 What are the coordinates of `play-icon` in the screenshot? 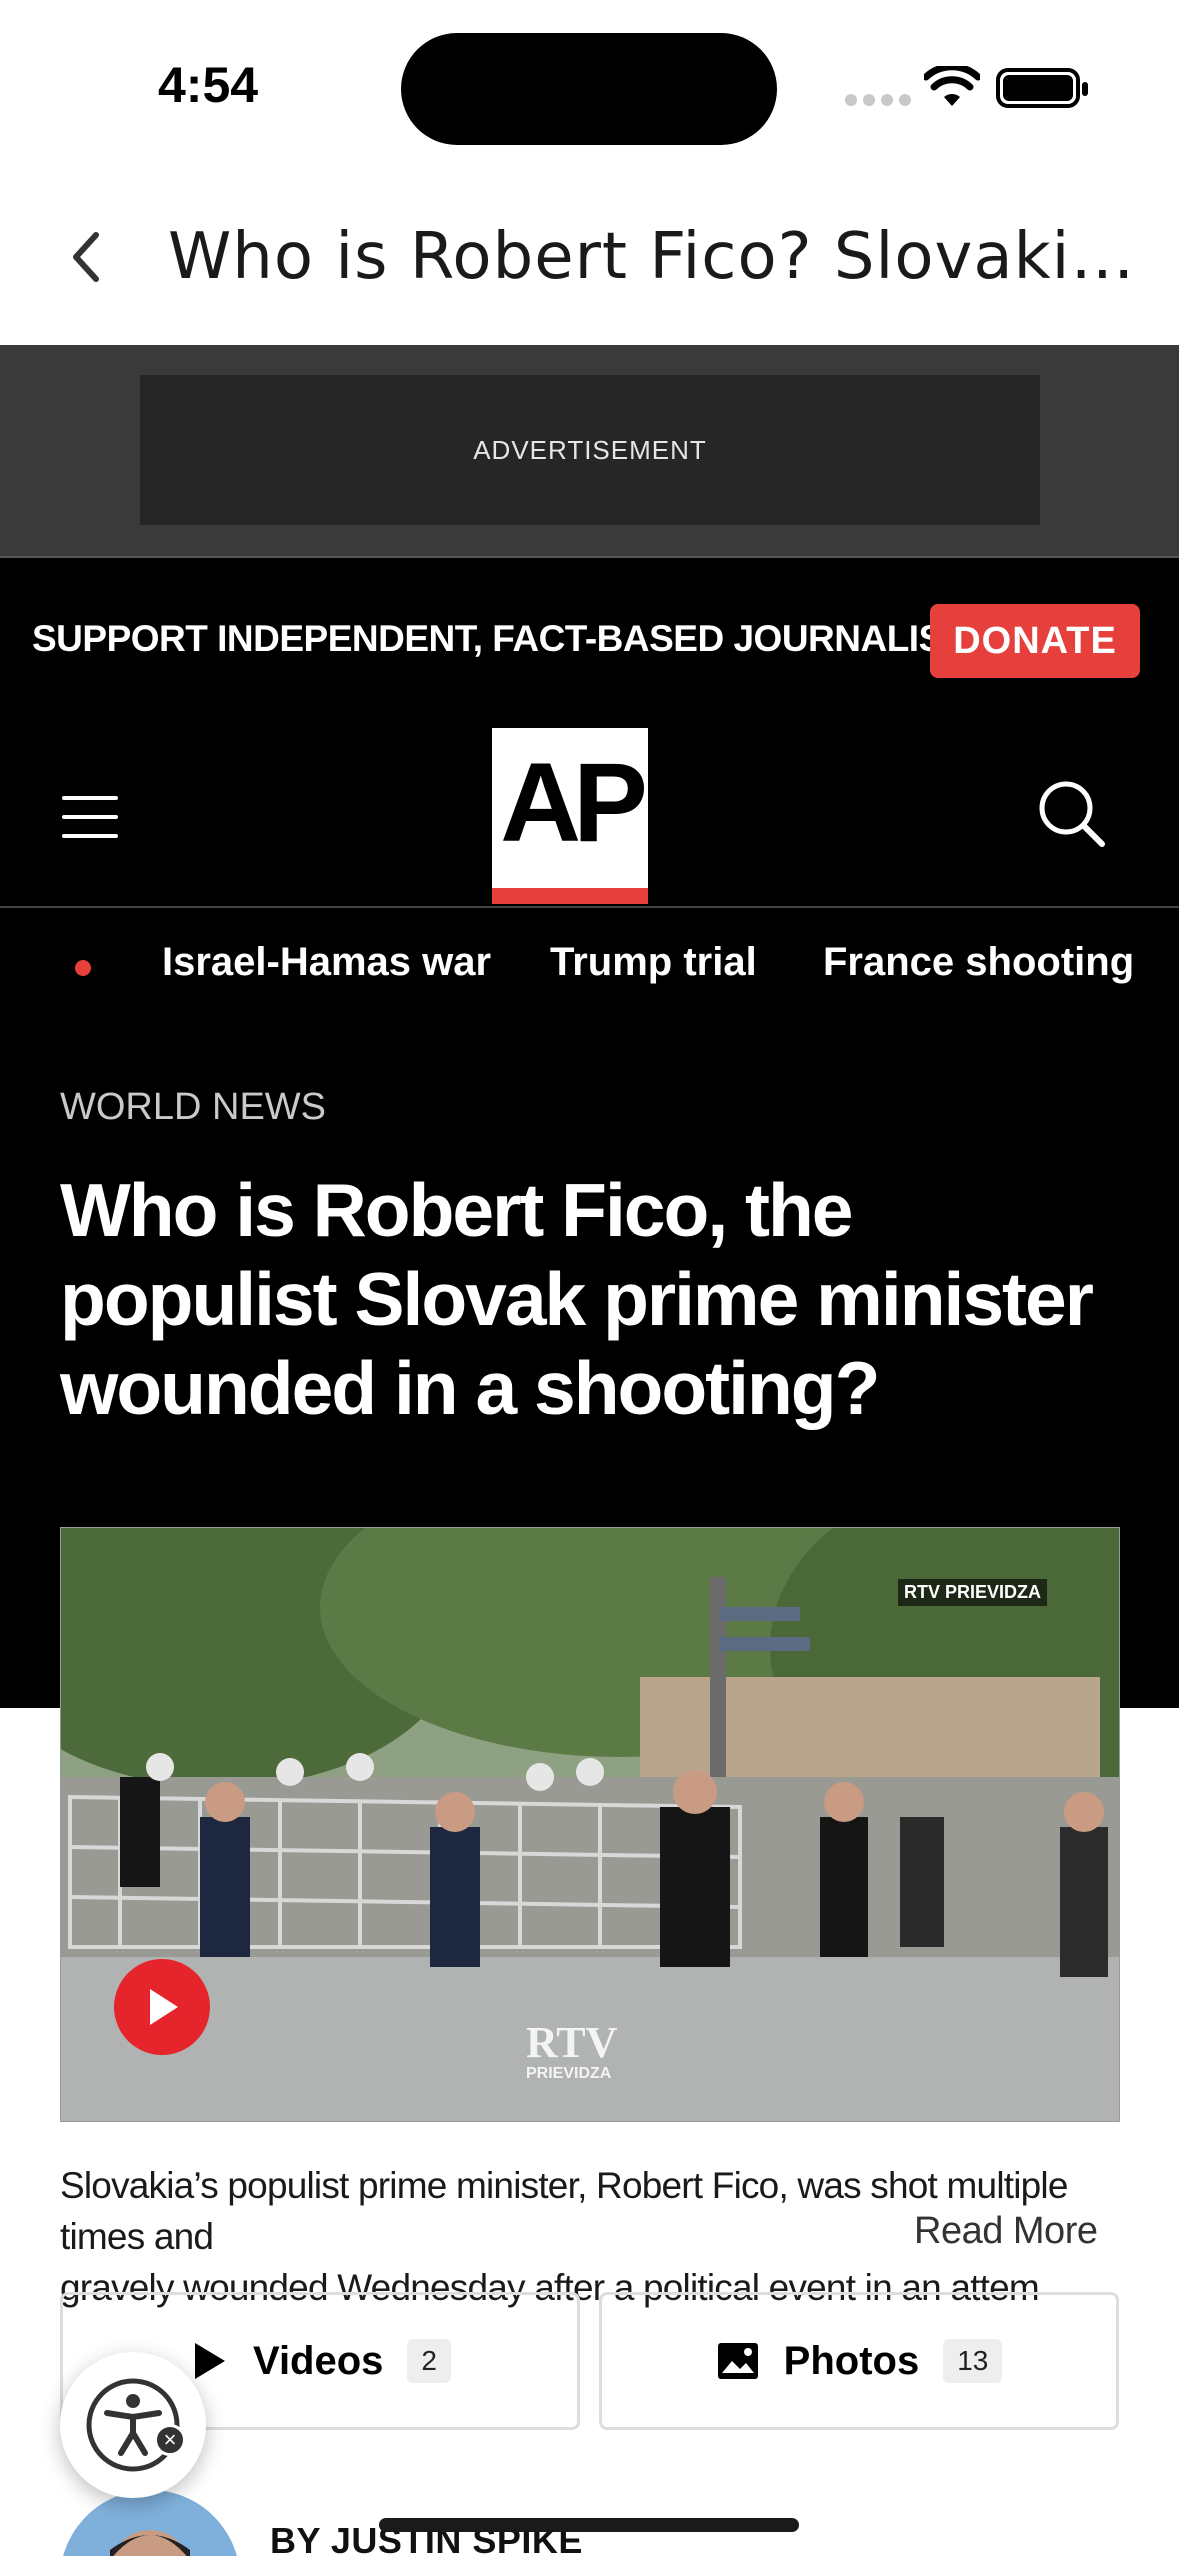 It's located at (164, 2007).